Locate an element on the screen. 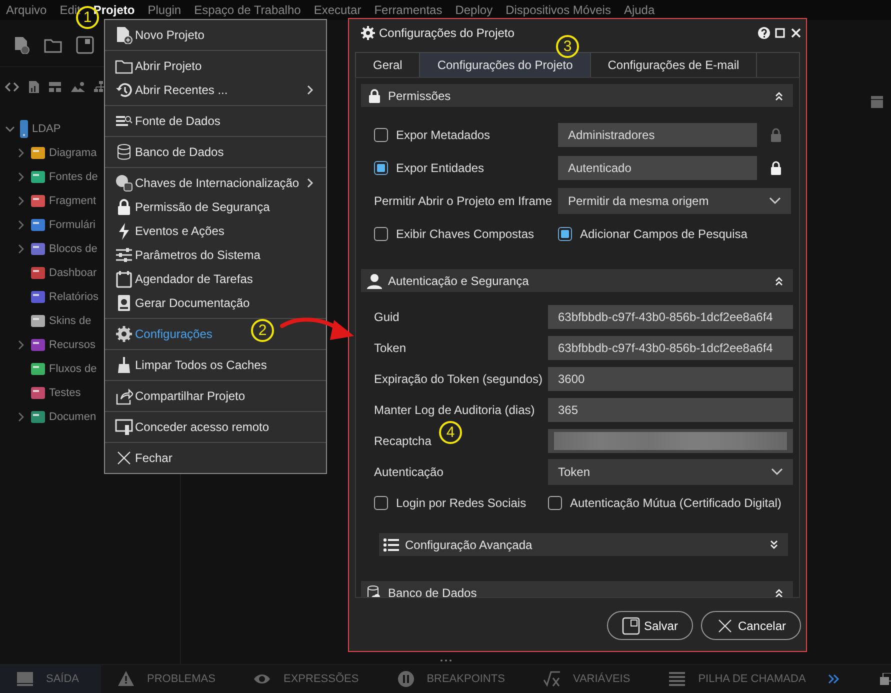 Image resolution: width=891 pixels, height=693 pixels. double-chevron-icon is located at coordinates (834, 679).